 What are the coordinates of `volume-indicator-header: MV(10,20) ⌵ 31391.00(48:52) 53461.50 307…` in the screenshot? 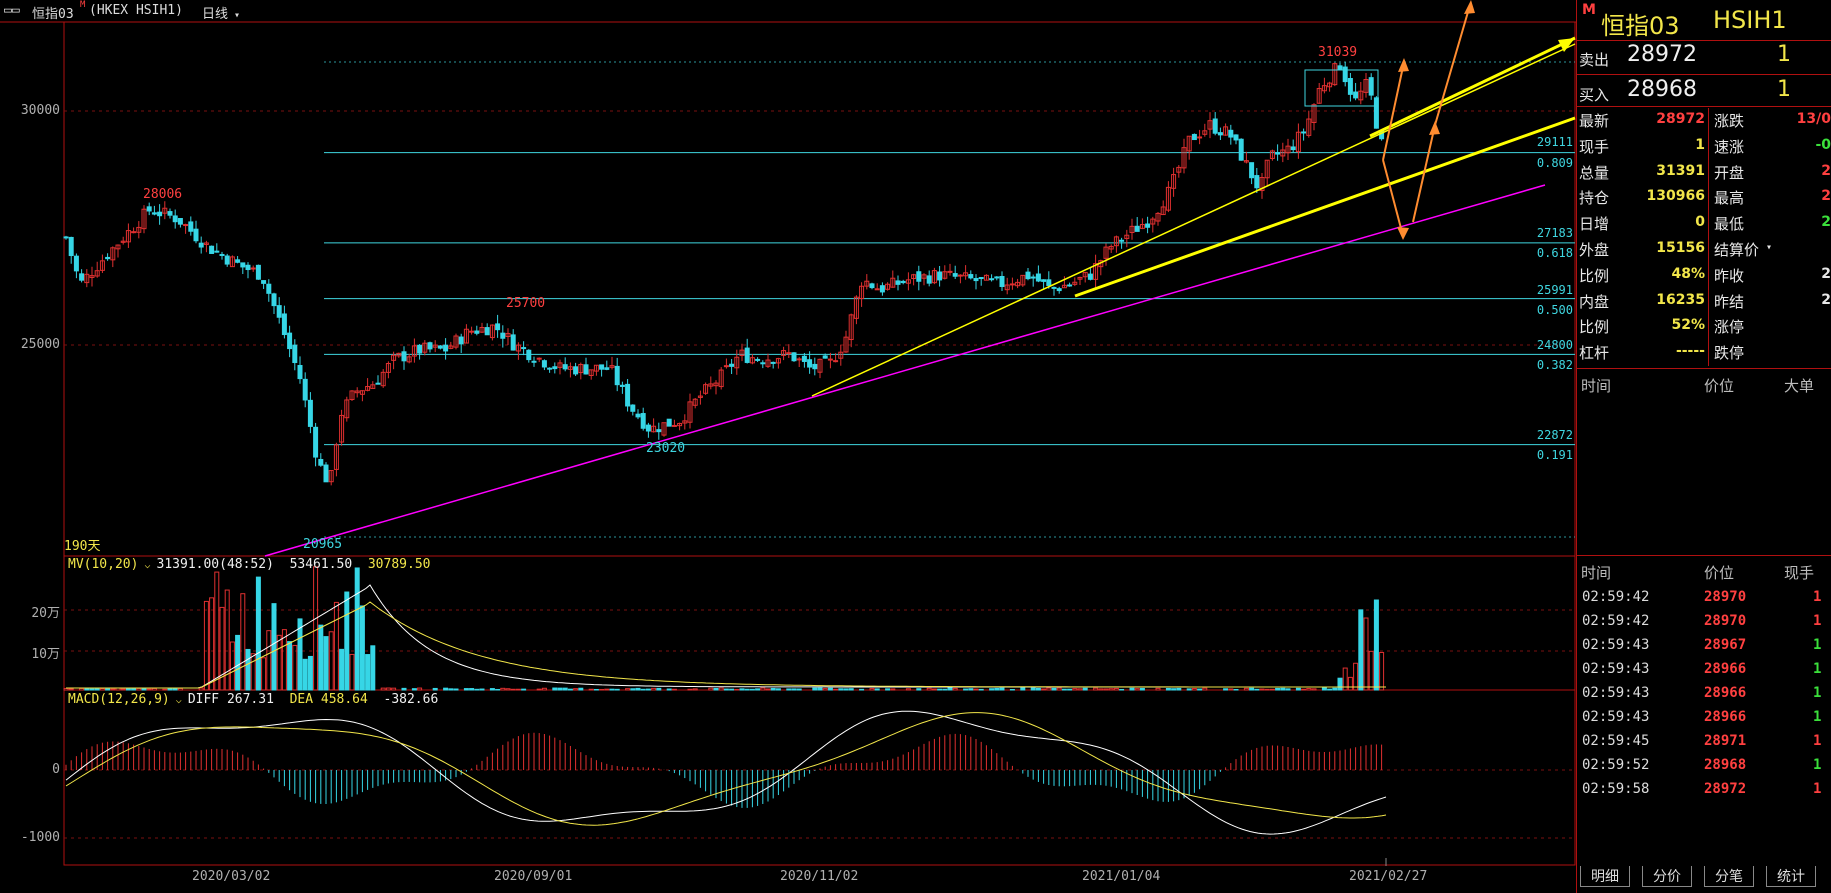 It's located at (249, 564).